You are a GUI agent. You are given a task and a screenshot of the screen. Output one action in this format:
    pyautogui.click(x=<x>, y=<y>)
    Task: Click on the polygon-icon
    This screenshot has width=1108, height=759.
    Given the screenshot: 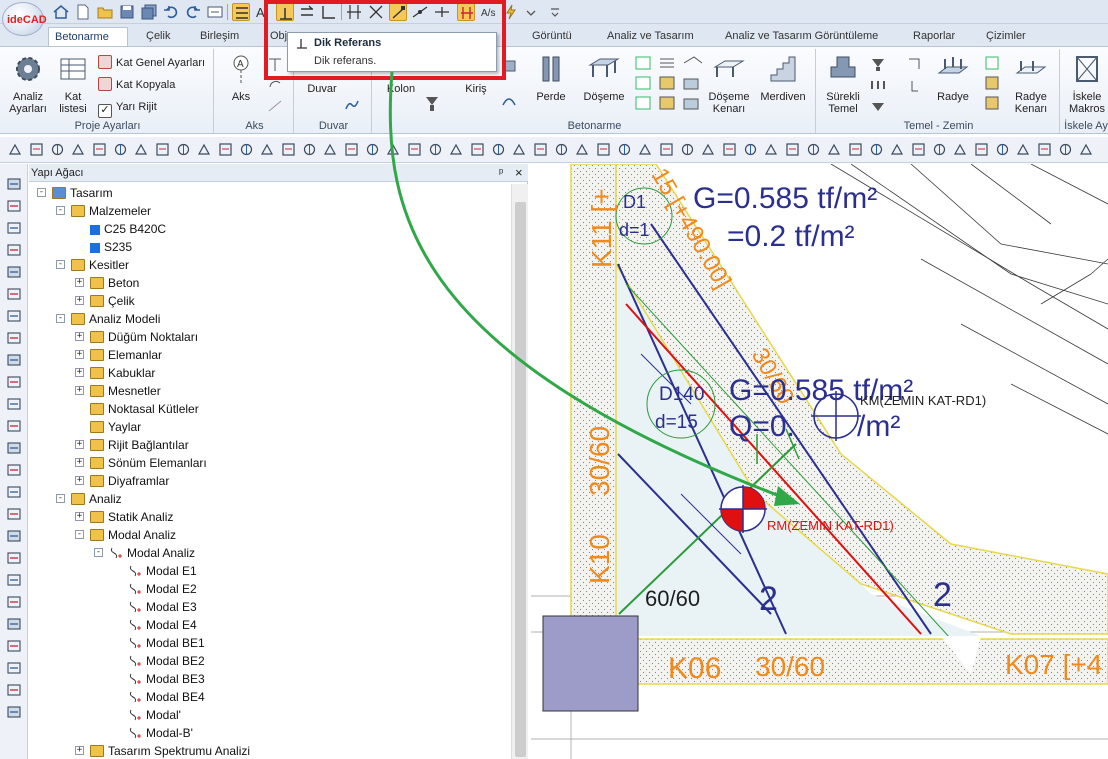 What is the action you would take?
    pyautogui.click(x=750, y=149)
    